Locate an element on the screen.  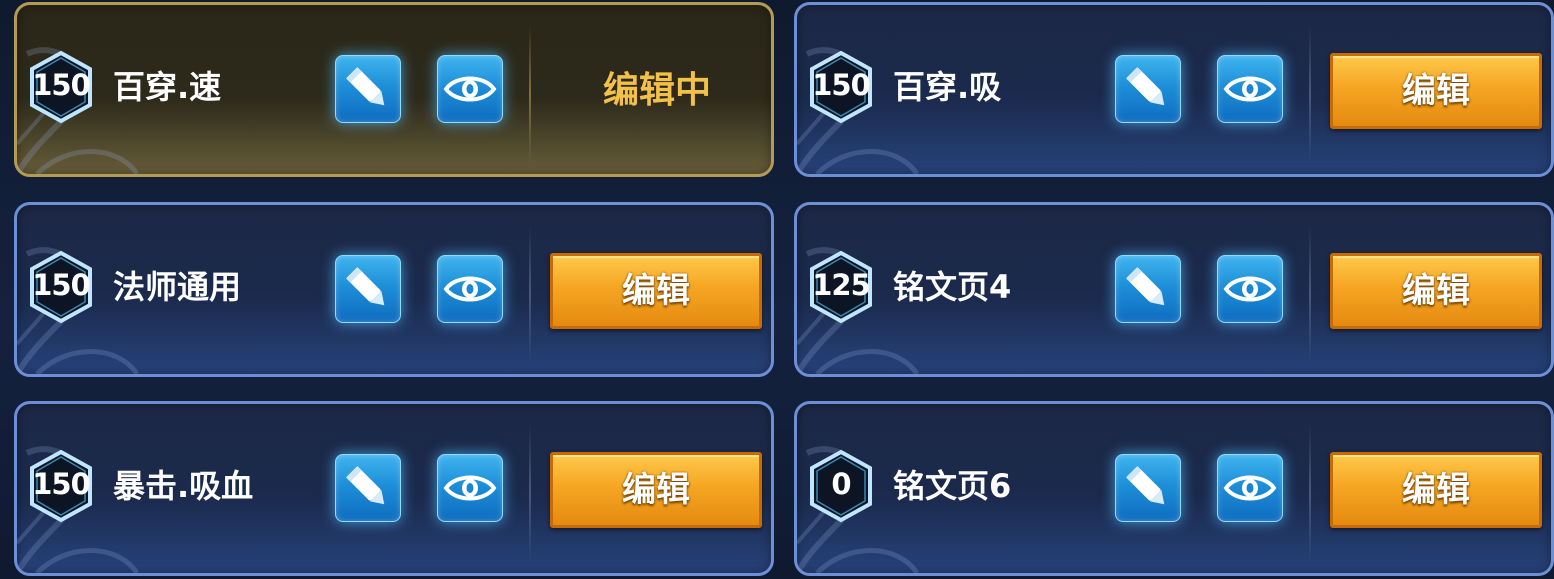
level-badge: 0 is located at coordinates (841, 486).